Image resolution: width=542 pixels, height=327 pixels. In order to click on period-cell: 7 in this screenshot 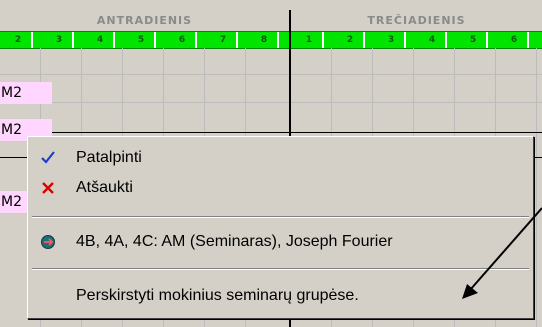, I will do `click(224, 40)`.